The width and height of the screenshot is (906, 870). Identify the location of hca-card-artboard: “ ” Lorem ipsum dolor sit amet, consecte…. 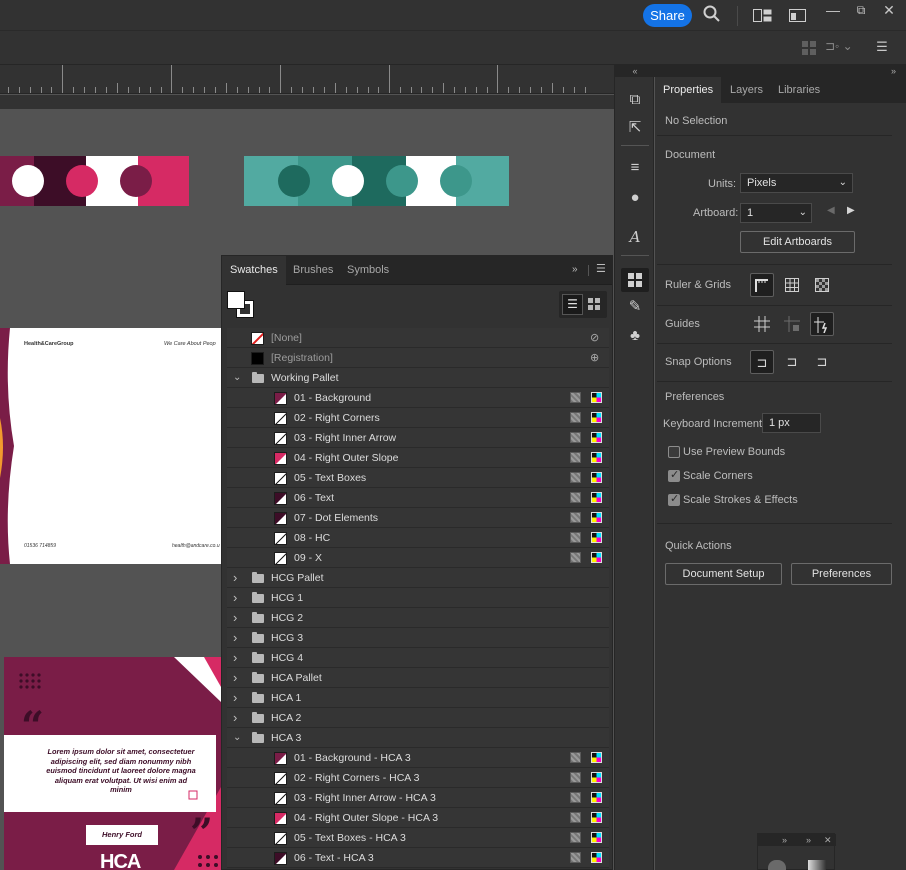
(112, 763).